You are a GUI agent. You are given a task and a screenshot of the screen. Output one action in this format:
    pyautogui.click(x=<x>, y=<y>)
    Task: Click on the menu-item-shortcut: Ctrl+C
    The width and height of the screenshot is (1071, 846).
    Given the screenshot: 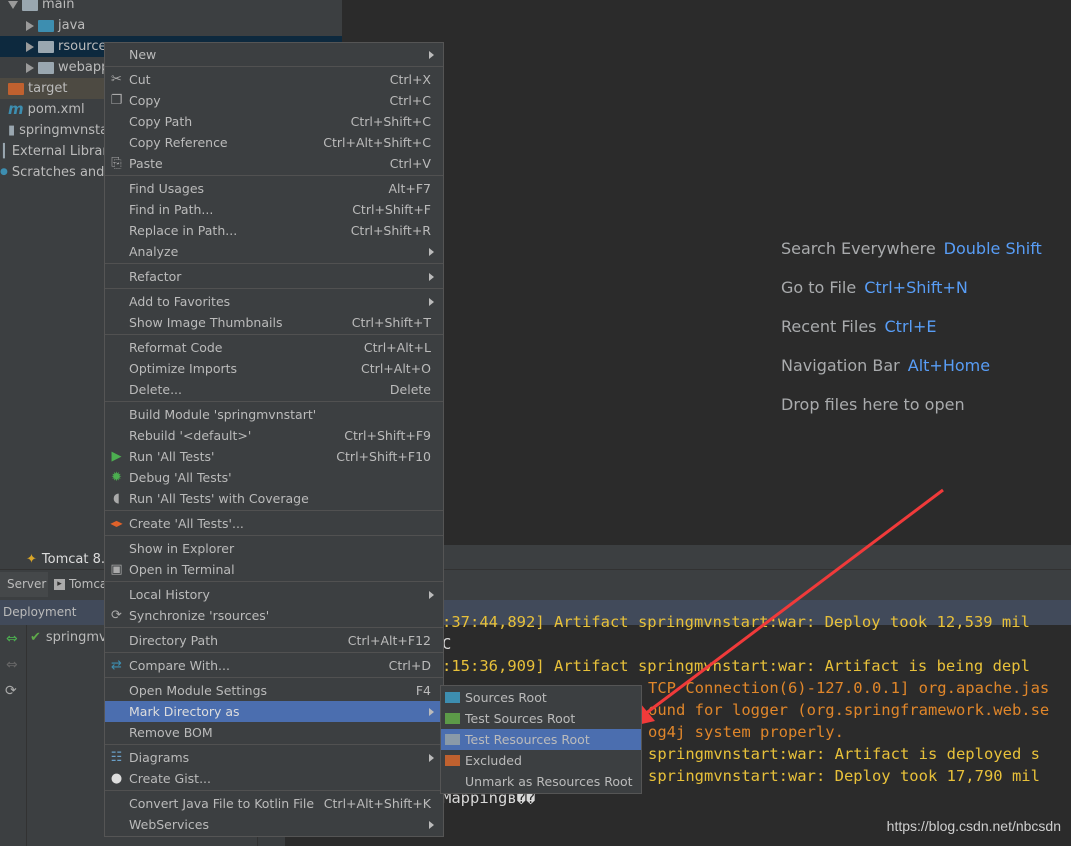 What is the action you would take?
    pyautogui.click(x=410, y=100)
    